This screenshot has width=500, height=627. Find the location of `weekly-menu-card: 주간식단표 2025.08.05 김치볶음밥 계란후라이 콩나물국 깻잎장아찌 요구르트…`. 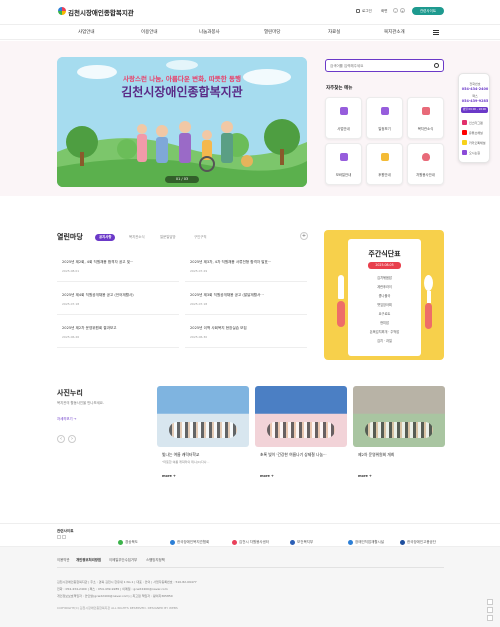

weekly-menu-card: 주간식단표 2025.08.05 김치볶음밥 계란후라이 콩나물국 깻잎장아찌 요구르트… is located at coordinates (384, 295).